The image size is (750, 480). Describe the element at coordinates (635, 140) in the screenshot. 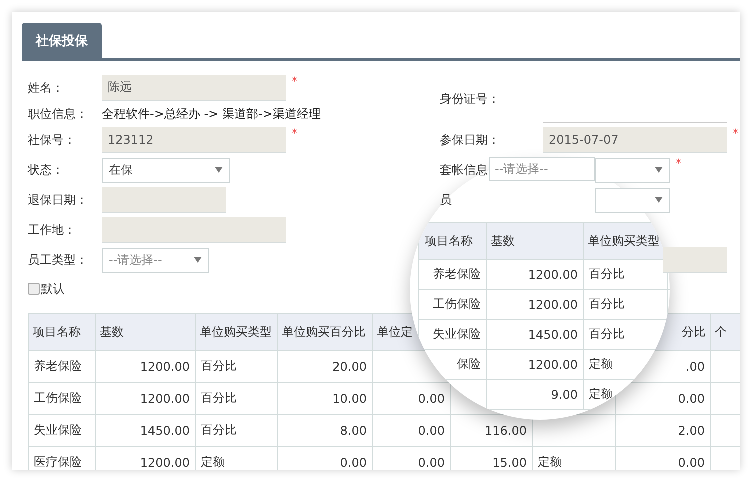

I see `input-field: 2015-07-07` at that location.